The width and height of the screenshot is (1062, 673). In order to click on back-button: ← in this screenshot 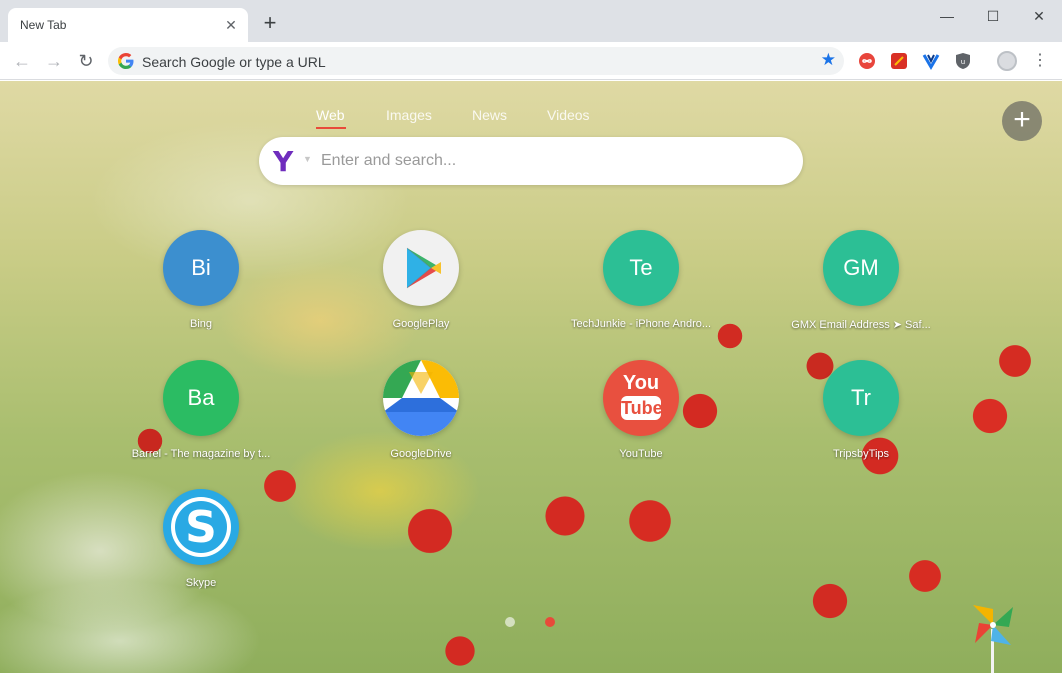, I will do `click(22, 61)`.